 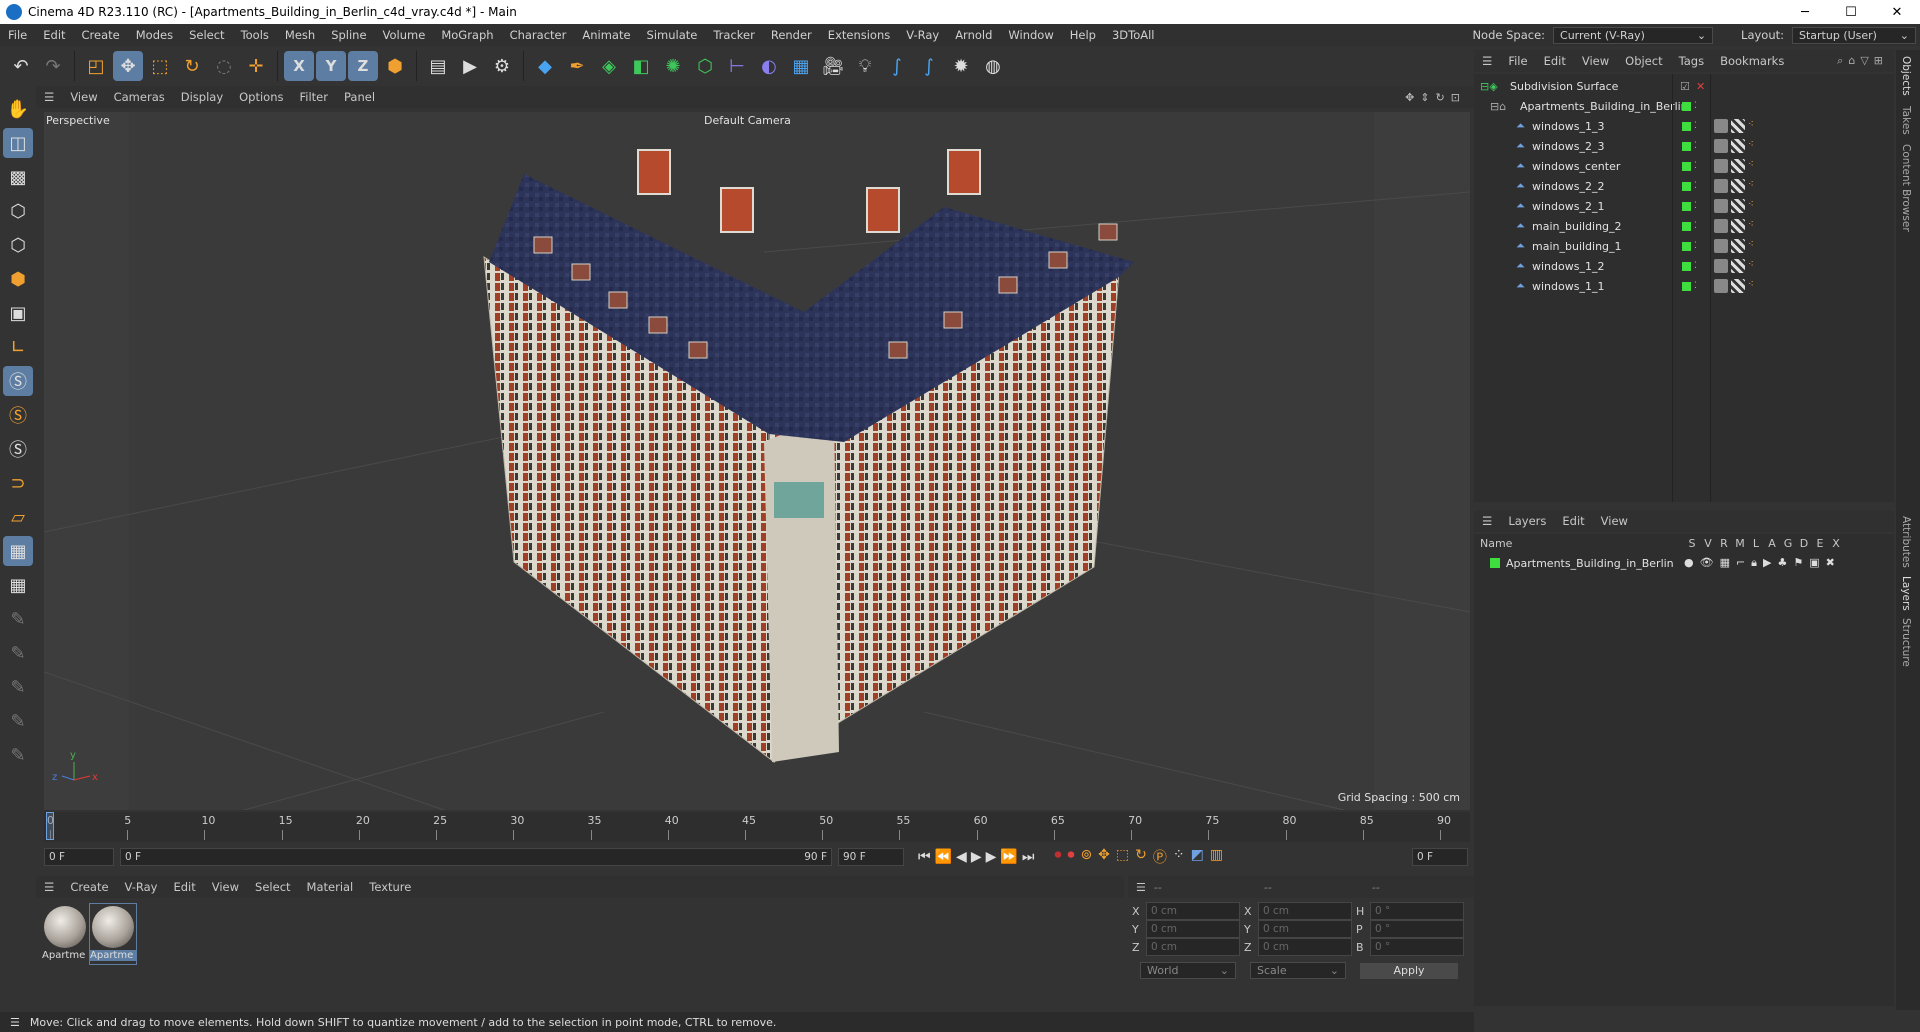 I want to click on render-region-icon: ▤, so click(x=438, y=66).